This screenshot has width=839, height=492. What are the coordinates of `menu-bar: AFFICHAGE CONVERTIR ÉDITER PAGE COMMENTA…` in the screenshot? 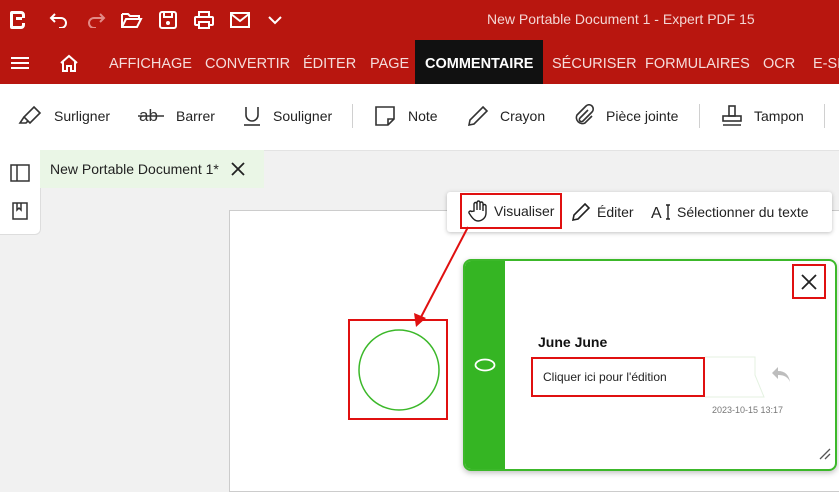 It's located at (419, 62).